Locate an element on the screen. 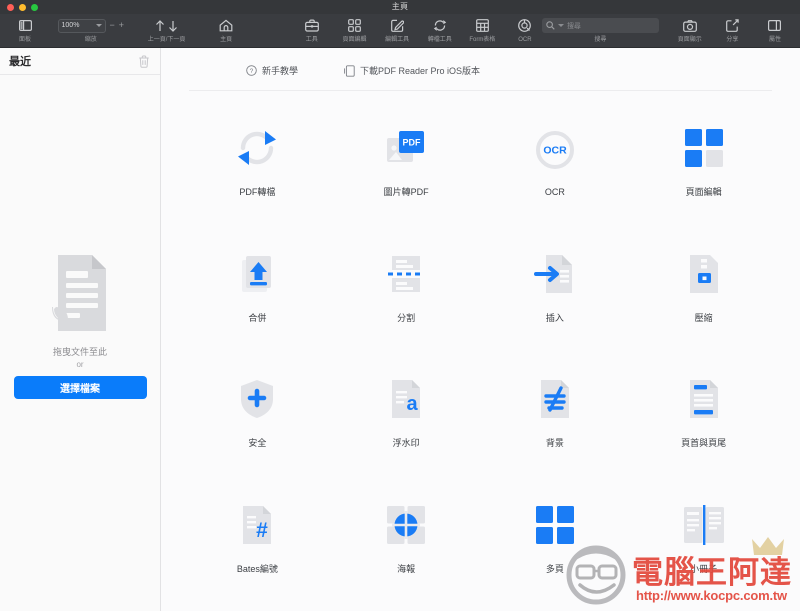  ocr-circle-icon: OCR is located at coordinates (555, 150).